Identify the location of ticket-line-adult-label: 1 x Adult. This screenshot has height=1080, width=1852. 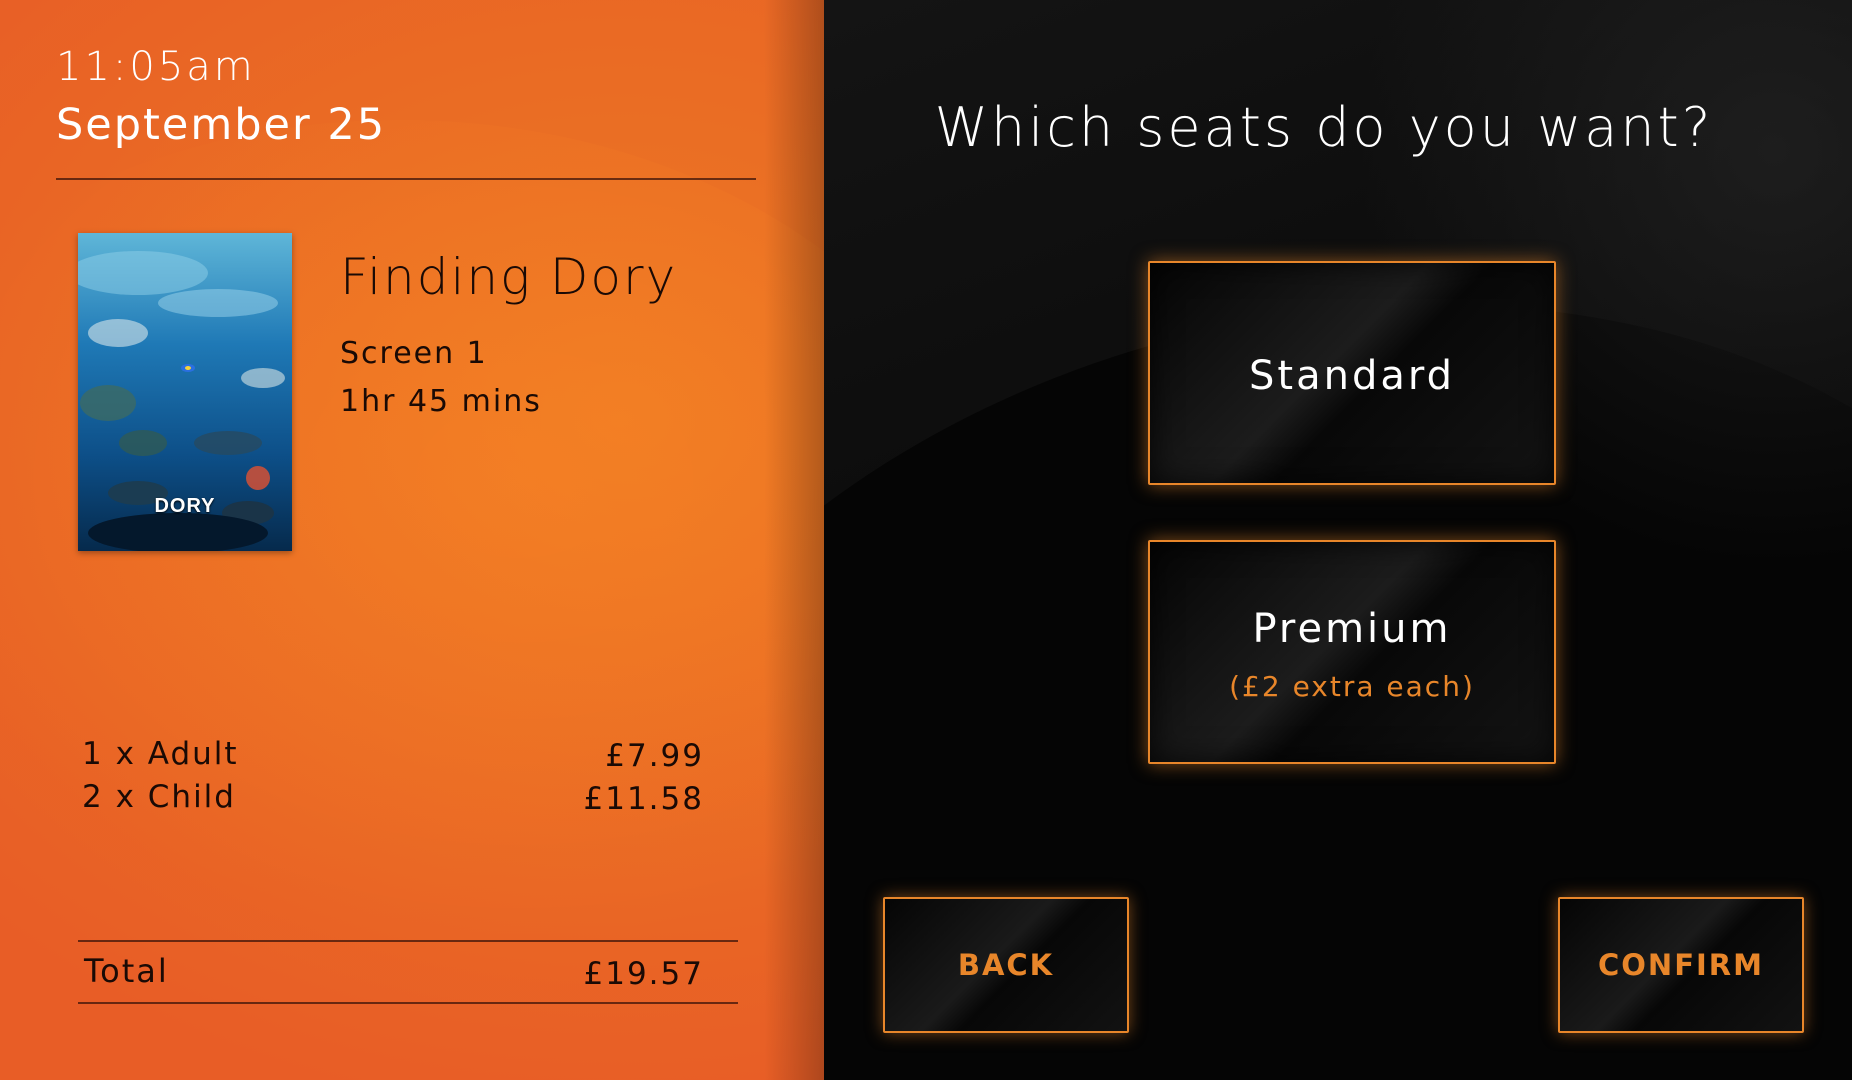
(160, 754).